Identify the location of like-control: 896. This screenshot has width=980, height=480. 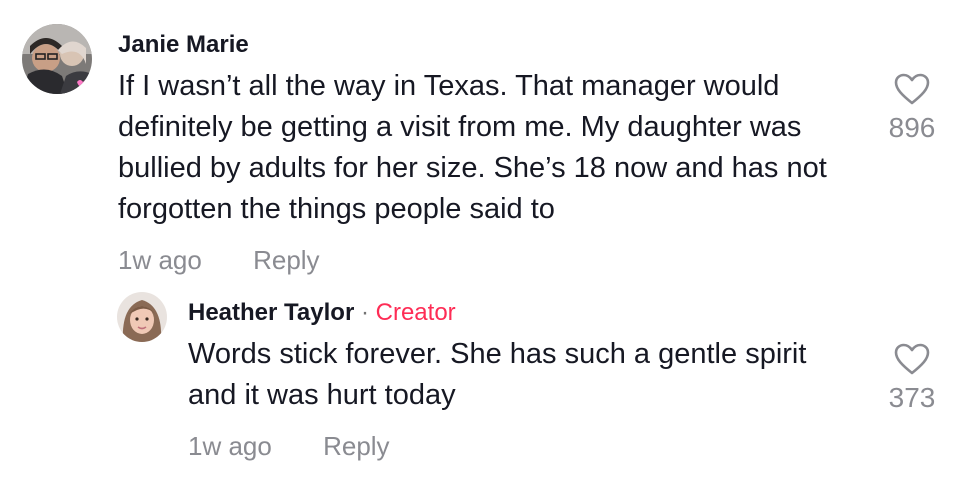
(912, 108).